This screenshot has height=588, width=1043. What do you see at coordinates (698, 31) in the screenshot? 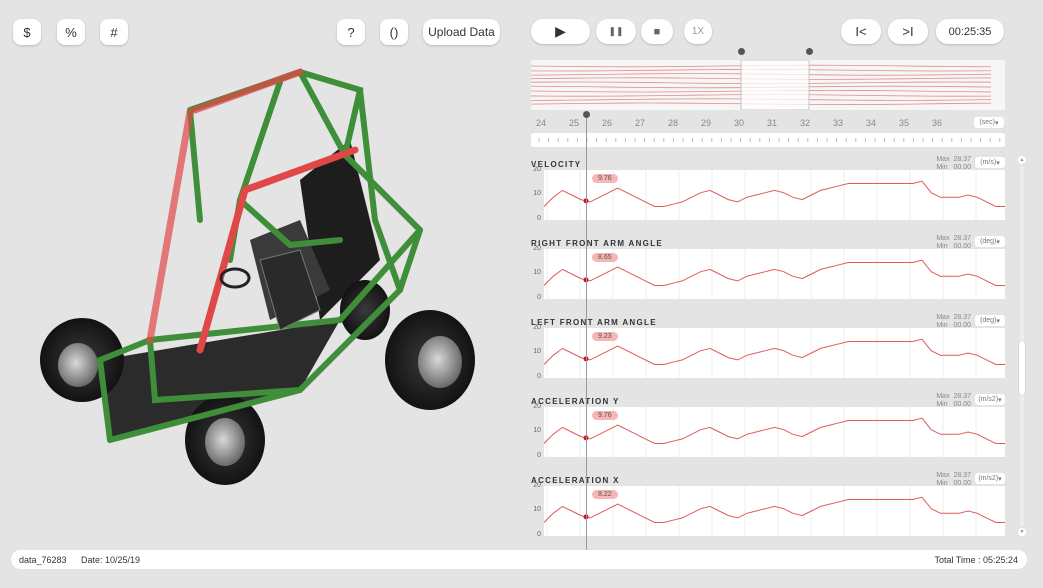
I see `speed-button: 1X` at bounding box center [698, 31].